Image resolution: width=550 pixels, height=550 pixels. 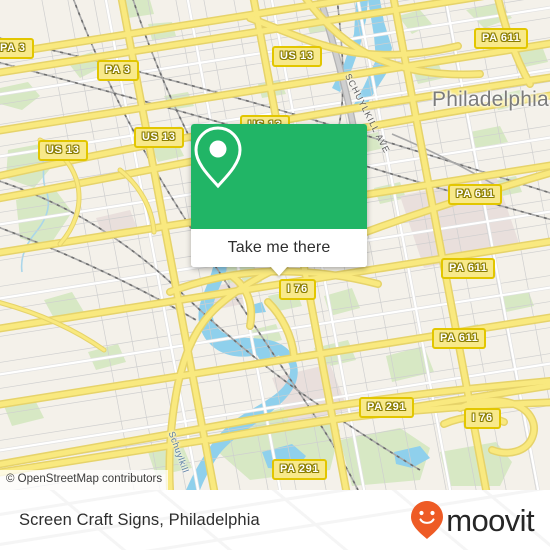 I want to click on moovit-logo: moovit, so click(x=472, y=520).